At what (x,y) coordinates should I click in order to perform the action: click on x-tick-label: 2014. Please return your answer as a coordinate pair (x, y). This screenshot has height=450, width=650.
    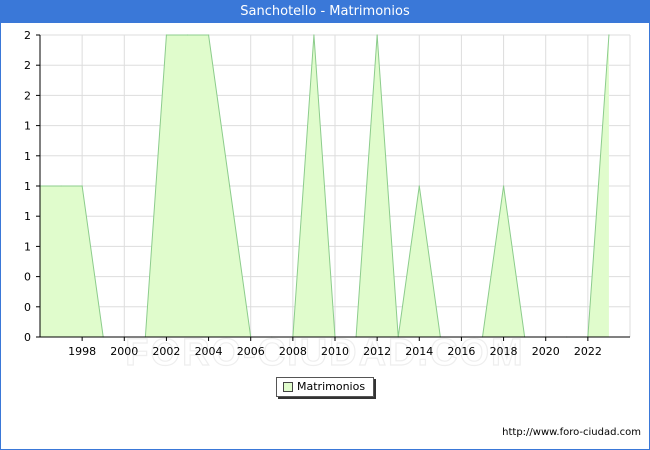
    Looking at the image, I should click on (419, 351).